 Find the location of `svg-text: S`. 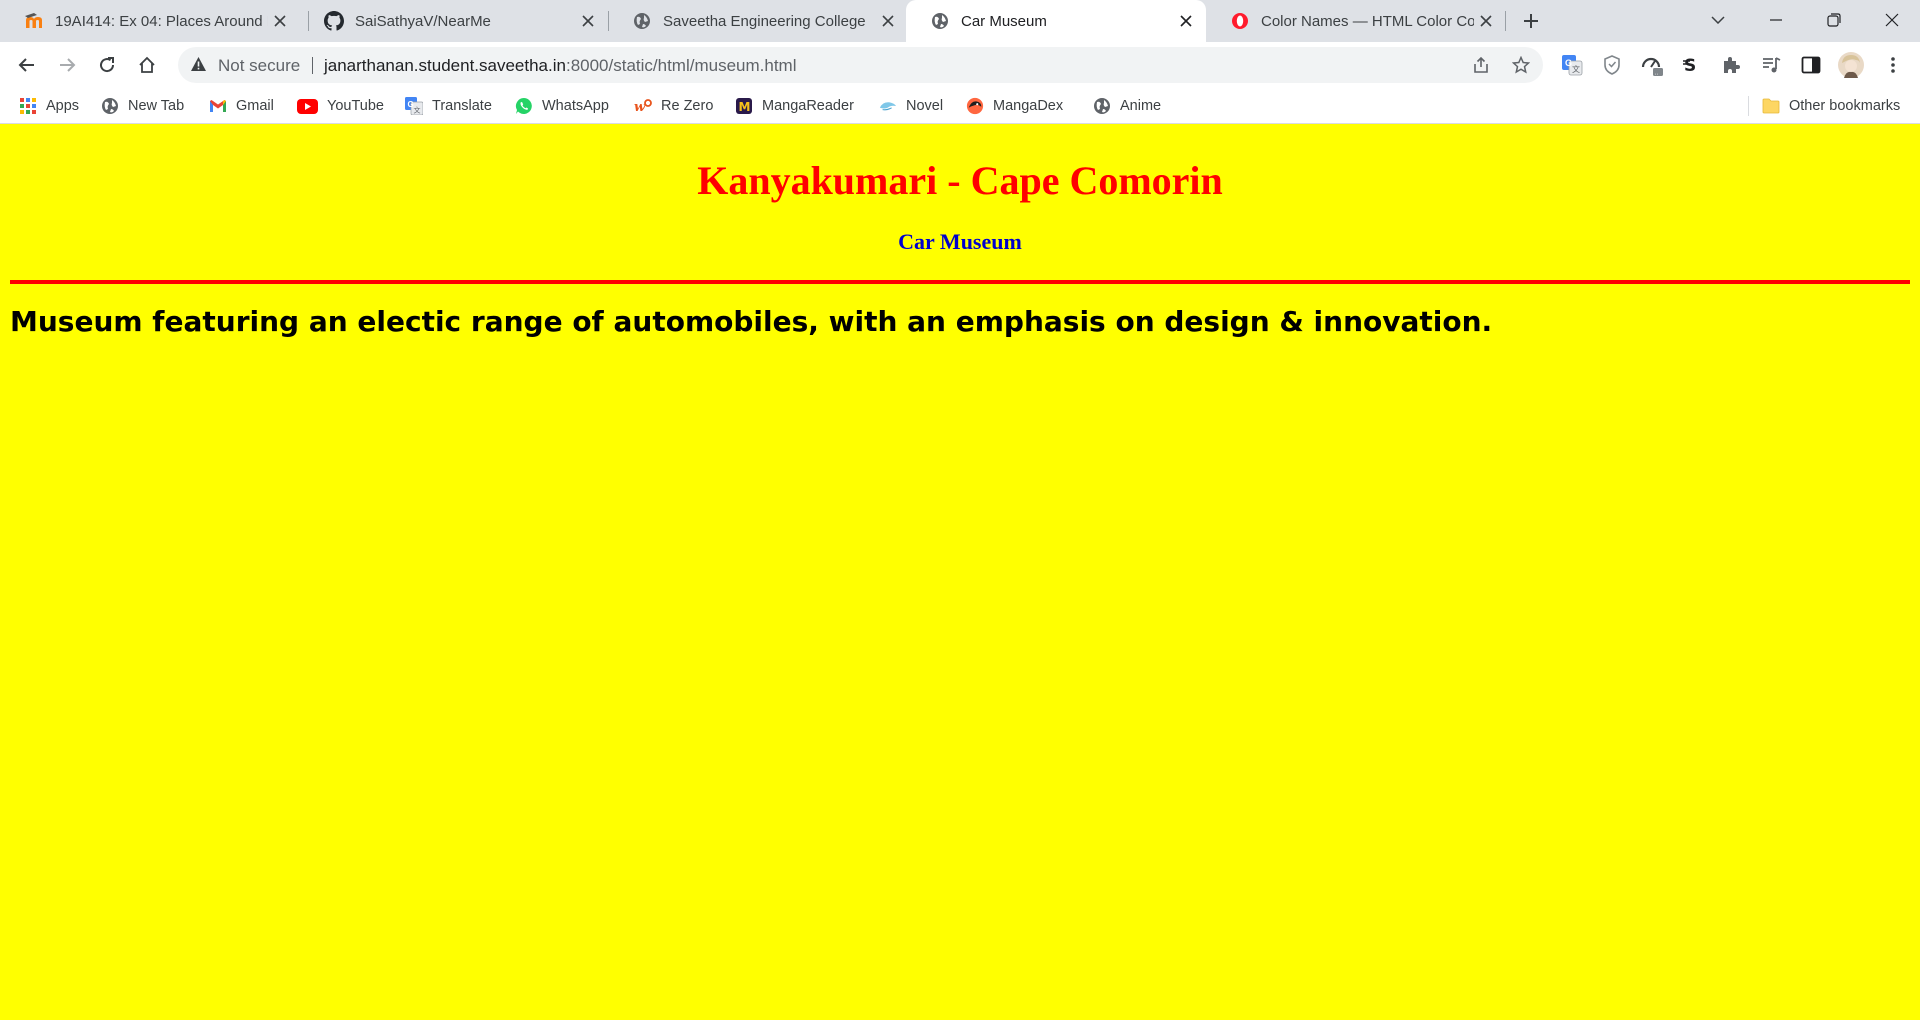

svg-text: S is located at coordinates (1690, 65).